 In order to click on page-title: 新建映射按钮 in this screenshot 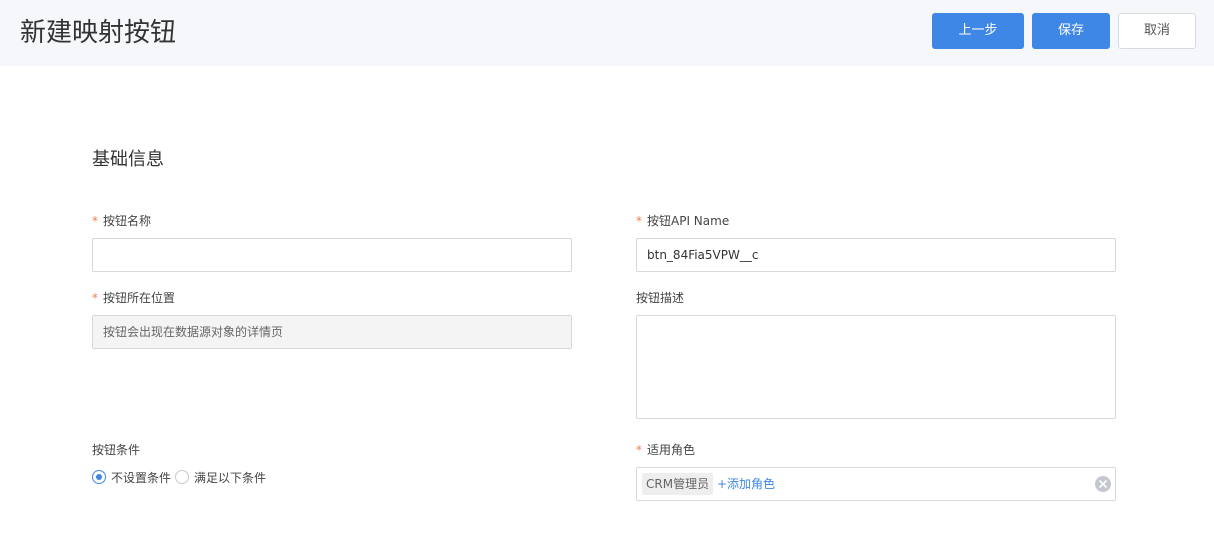, I will do `click(98, 33)`.